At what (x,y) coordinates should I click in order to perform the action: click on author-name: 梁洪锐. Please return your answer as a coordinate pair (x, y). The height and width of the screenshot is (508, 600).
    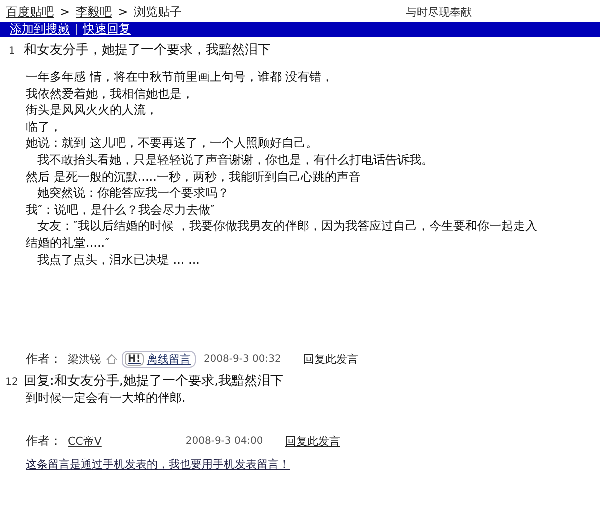
    Looking at the image, I should click on (84, 359).